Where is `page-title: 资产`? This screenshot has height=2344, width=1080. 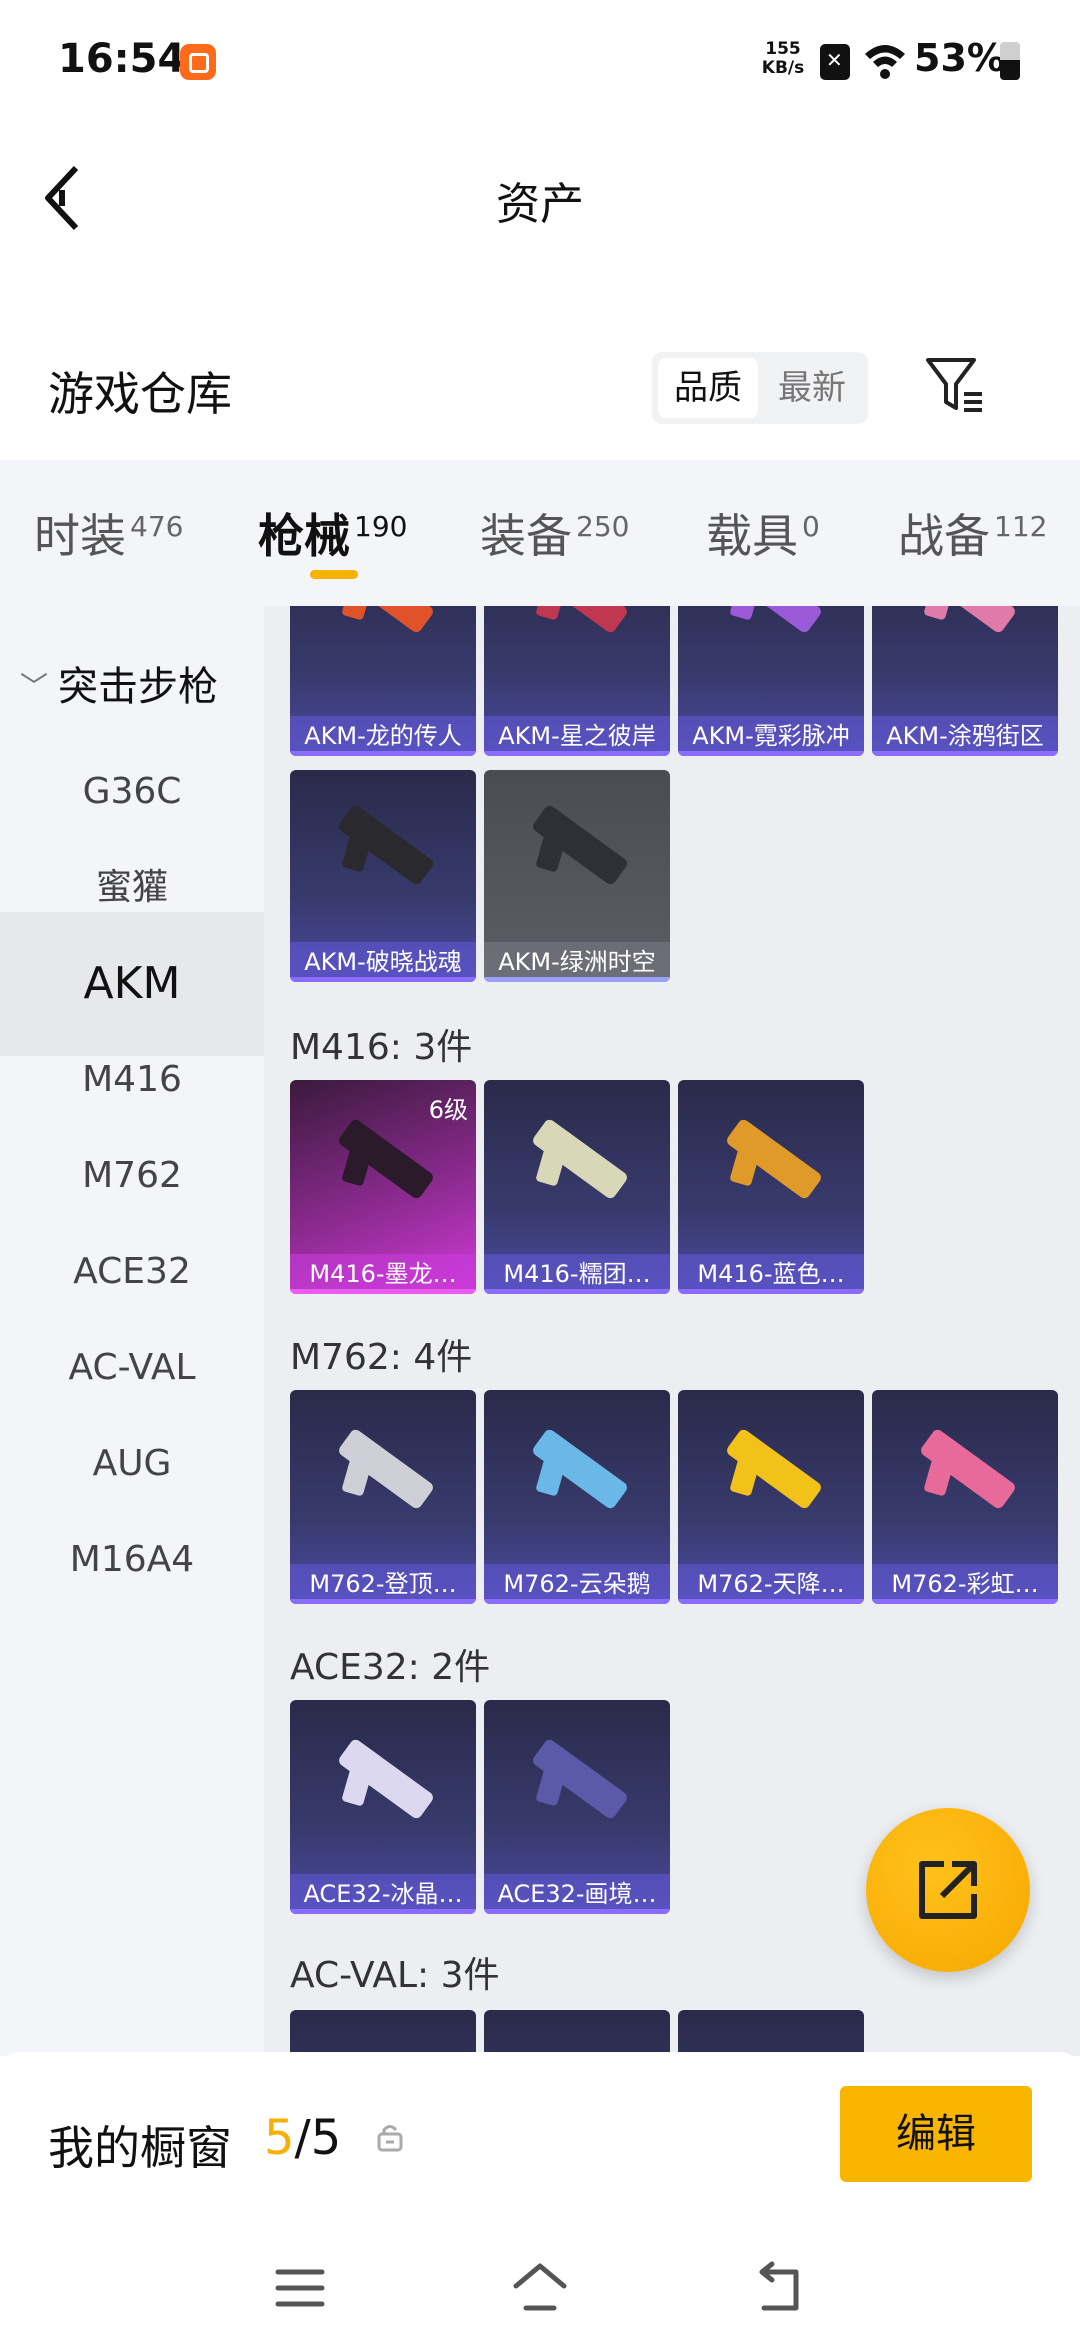 page-title: 资产 is located at coordinates (540, 204).